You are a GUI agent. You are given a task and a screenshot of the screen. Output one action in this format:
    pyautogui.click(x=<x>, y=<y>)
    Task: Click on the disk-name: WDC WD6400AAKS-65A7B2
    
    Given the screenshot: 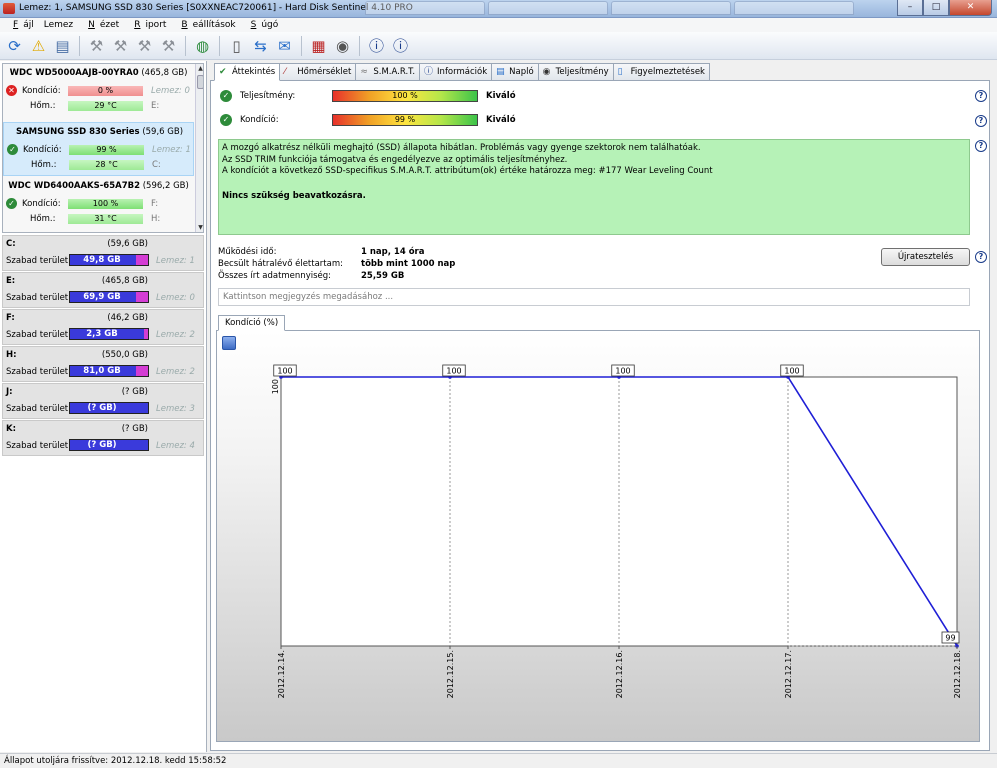 What is the action you would take?
    pyautogui.click(x=74, y=186)
    